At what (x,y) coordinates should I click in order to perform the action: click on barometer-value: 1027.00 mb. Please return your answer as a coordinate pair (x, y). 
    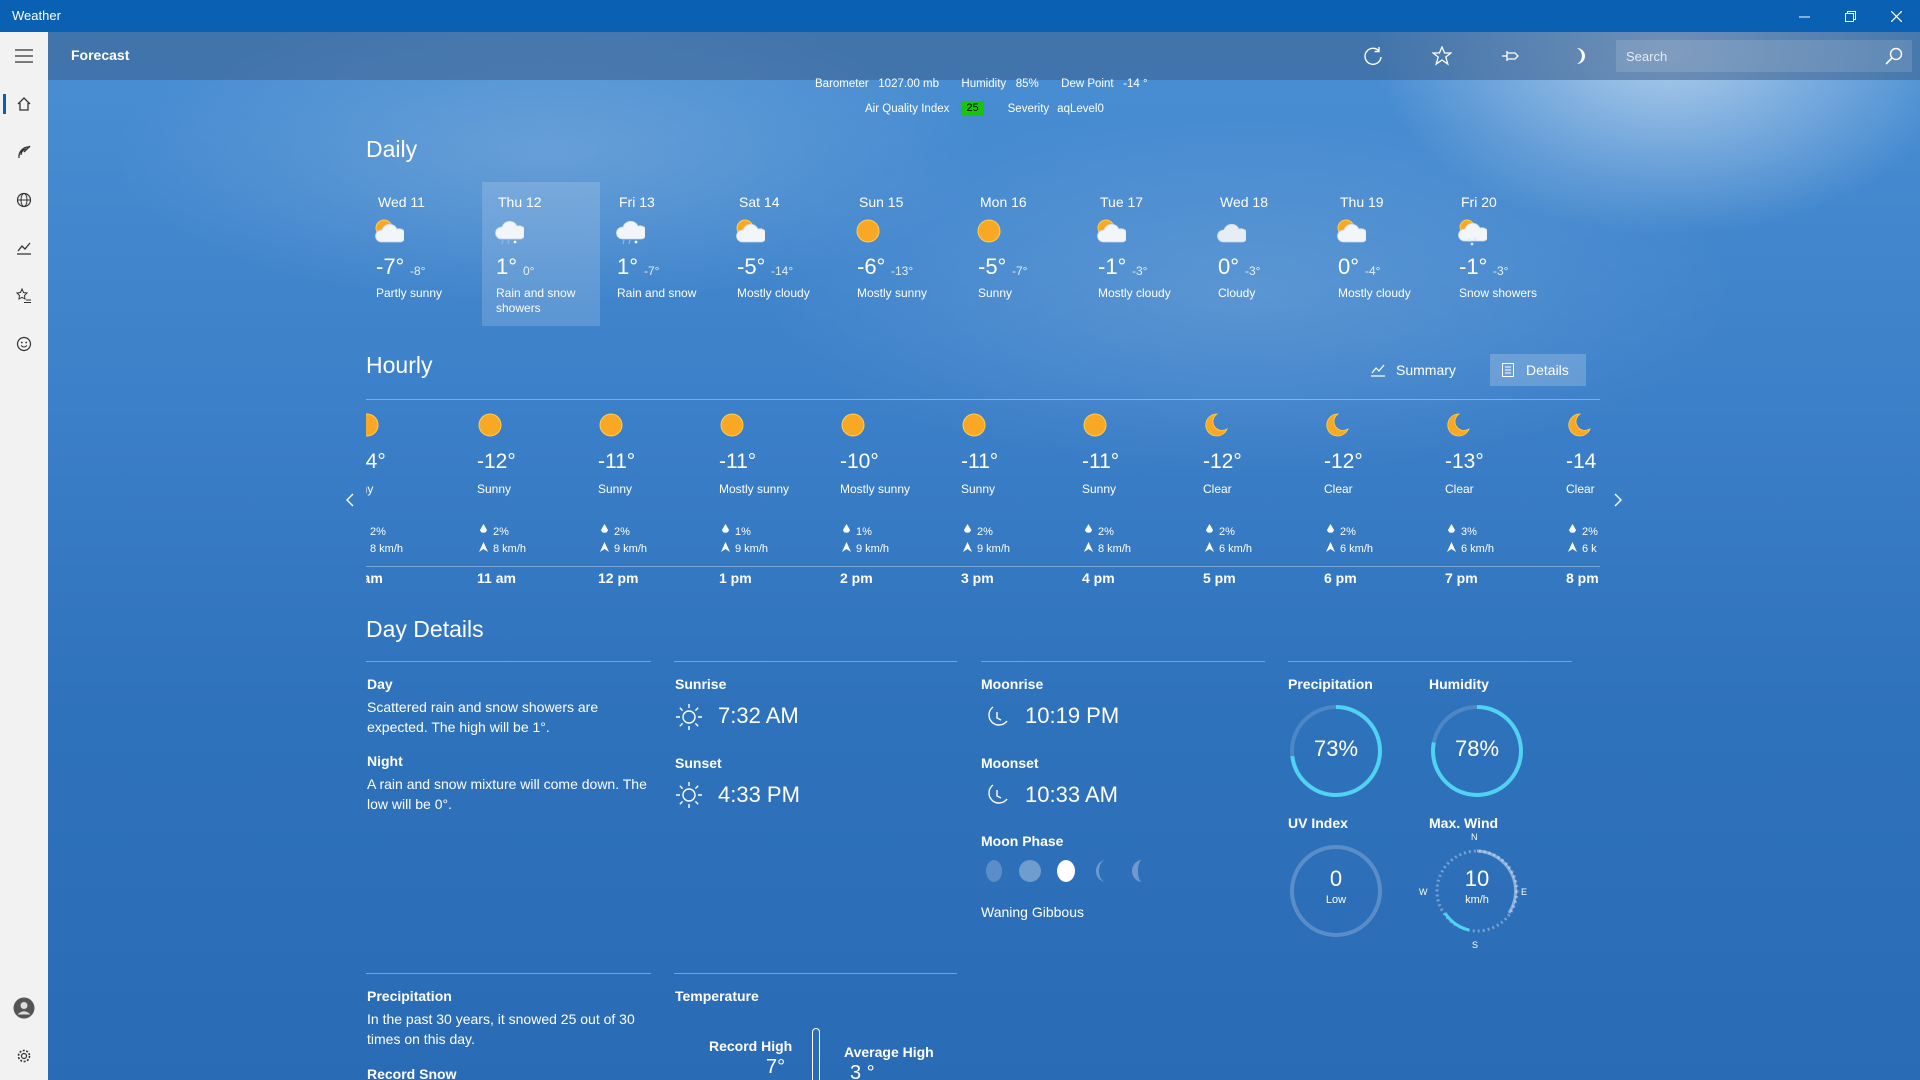
    Looking at the image, I should click on (909, 84).